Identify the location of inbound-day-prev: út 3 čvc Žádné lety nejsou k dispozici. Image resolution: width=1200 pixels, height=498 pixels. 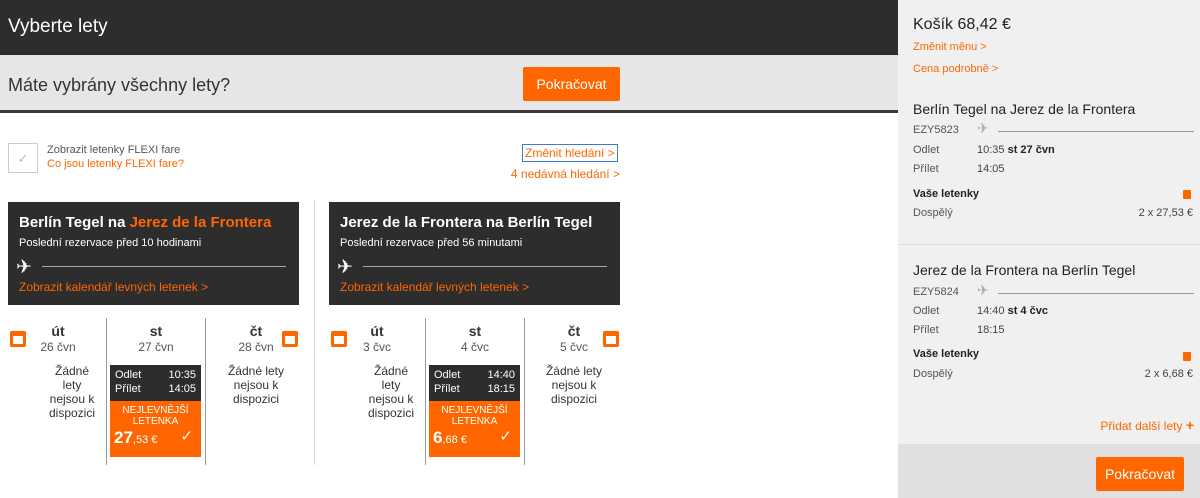
(377, 391).